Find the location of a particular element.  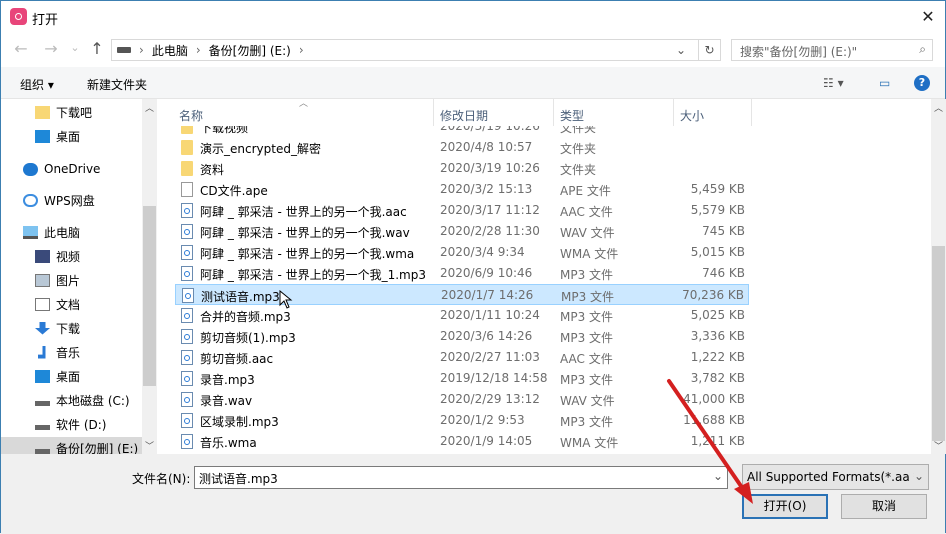

column-type: 类型 is located at coordinates (572, 115).